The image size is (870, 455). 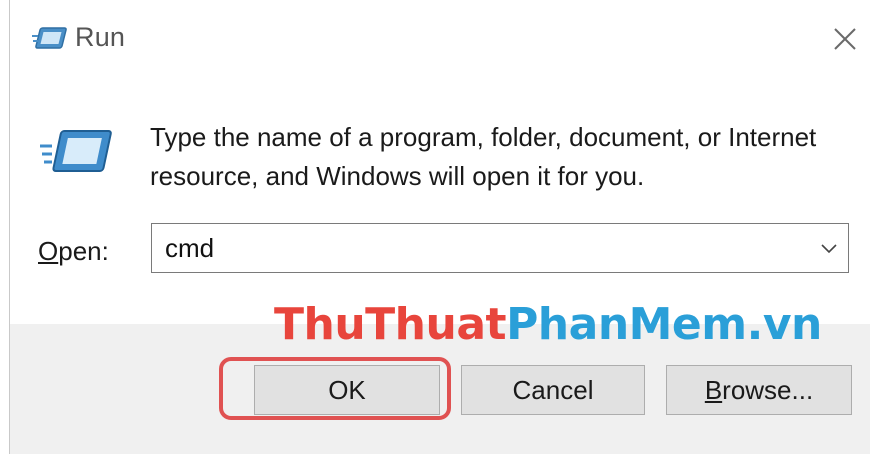 I want to click on browse-accelerator: B, so click(x=713, y=390).